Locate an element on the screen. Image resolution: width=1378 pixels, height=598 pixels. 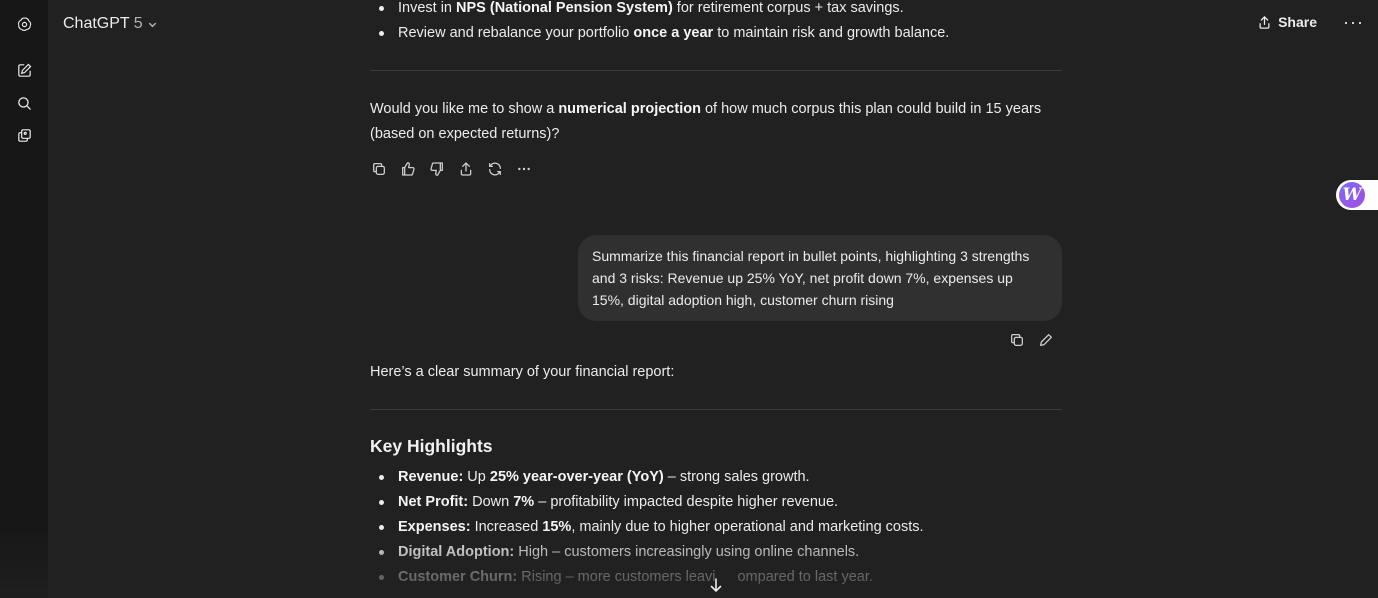
model-version: 5 is located at coordinates (138, 23).